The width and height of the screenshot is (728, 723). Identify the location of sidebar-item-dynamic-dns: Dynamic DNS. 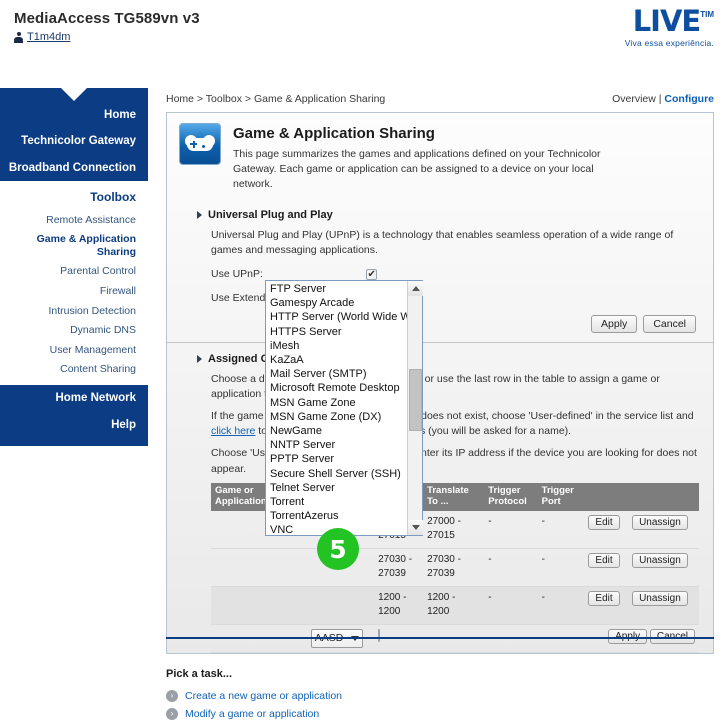
(74, 331).